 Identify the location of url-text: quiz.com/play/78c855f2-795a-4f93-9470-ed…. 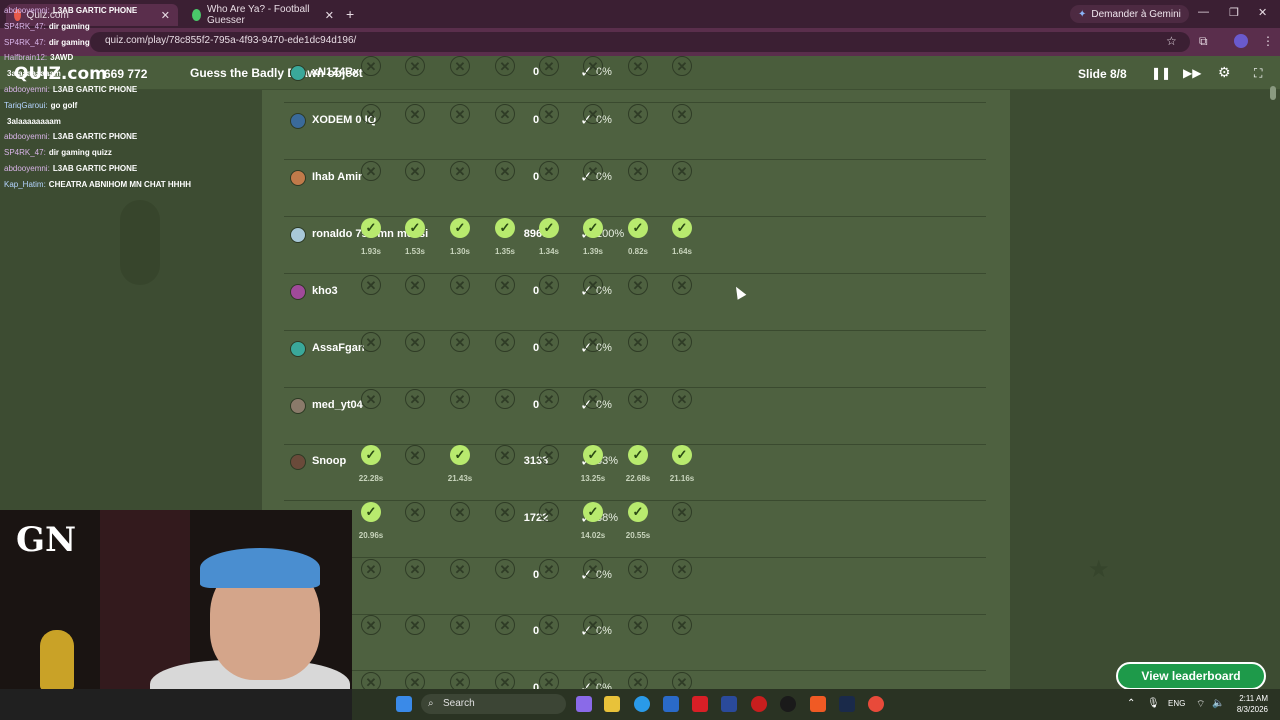
(230, 40).